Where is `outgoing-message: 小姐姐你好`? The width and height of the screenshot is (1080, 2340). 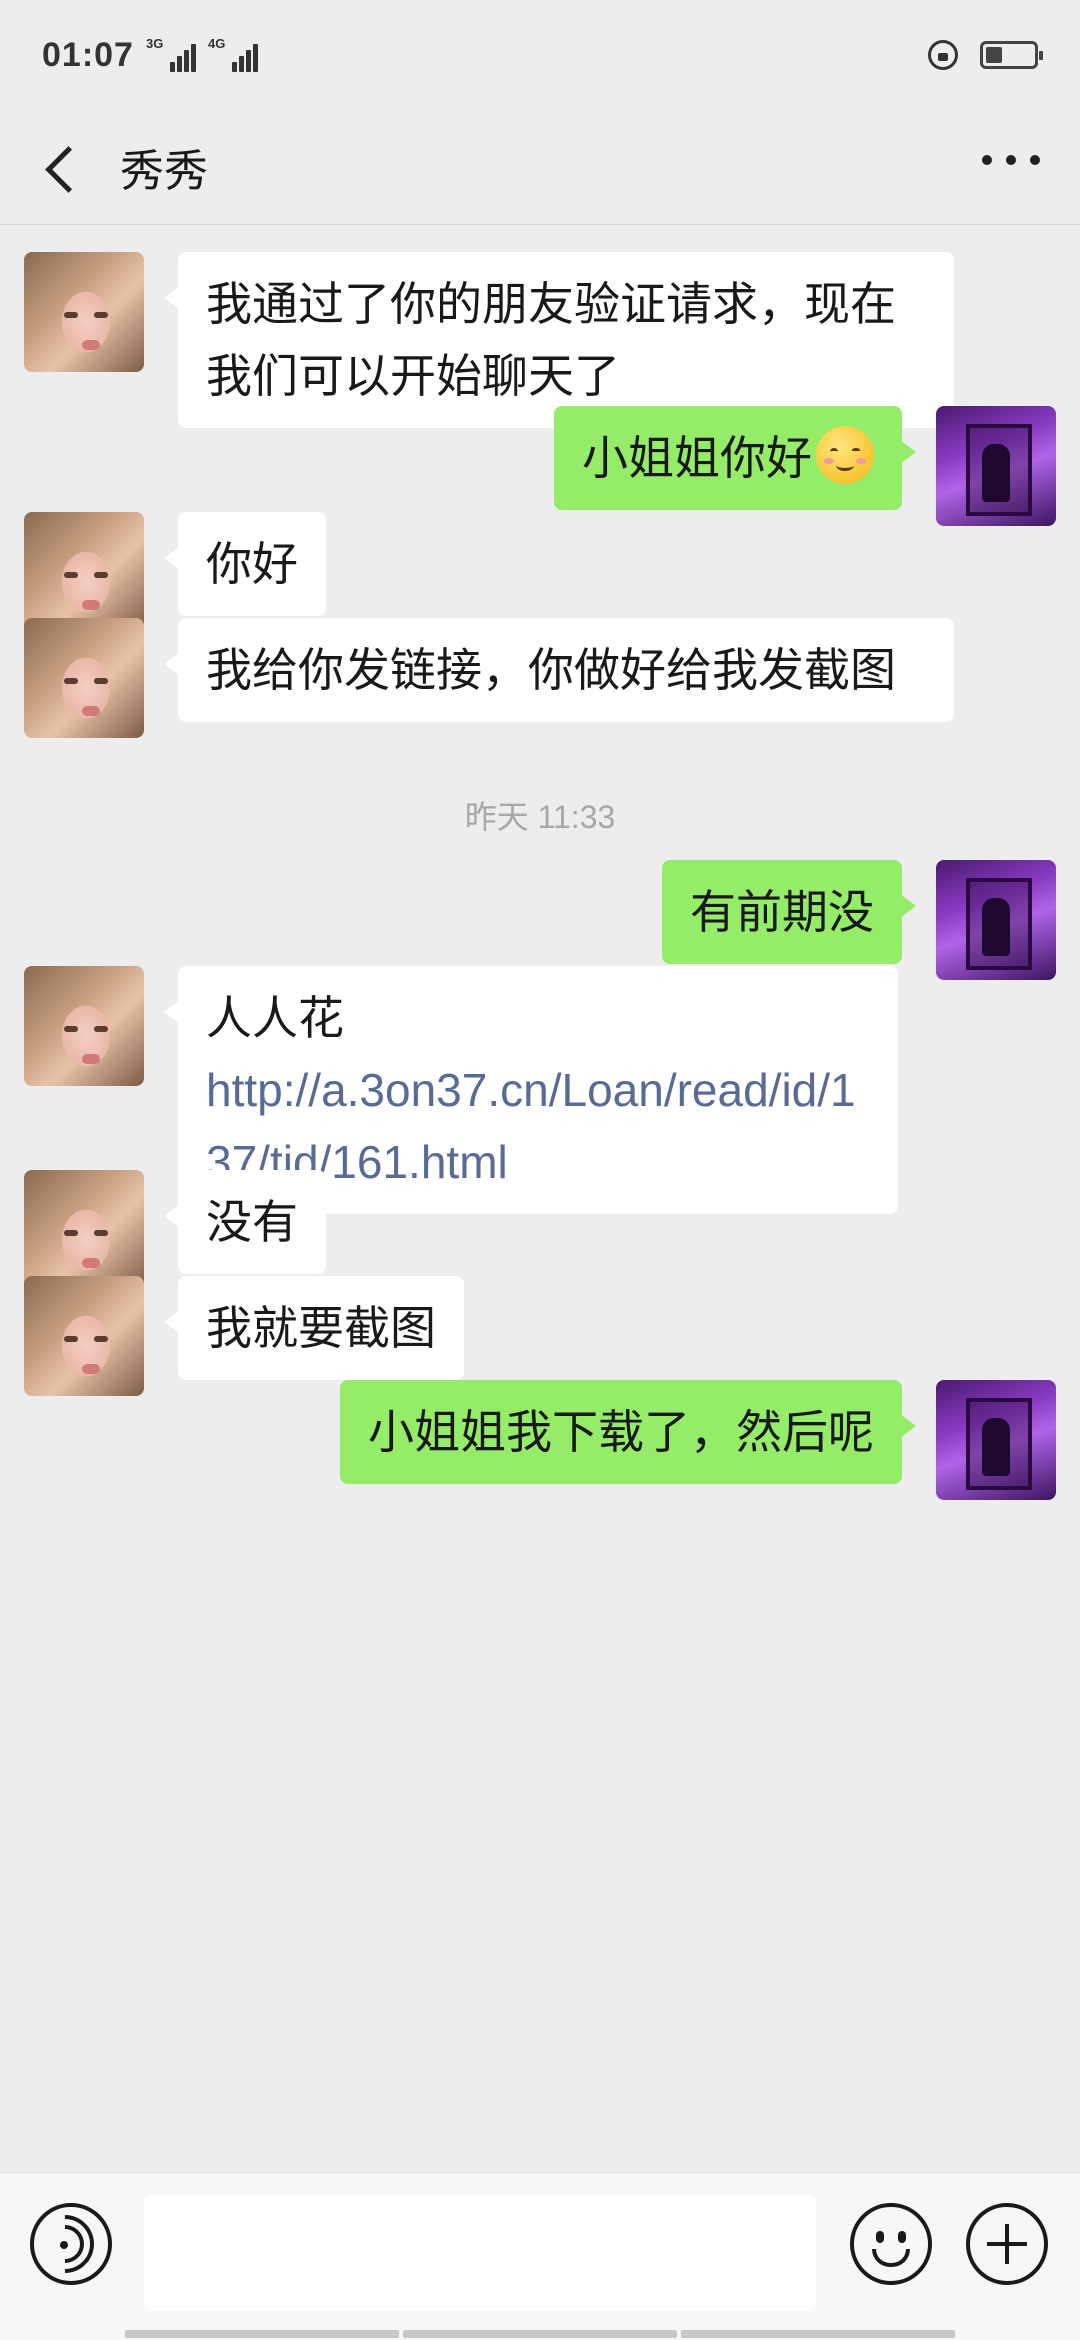
outgoing-message: 小姐姐你好 is located at coordinates (735, 458).